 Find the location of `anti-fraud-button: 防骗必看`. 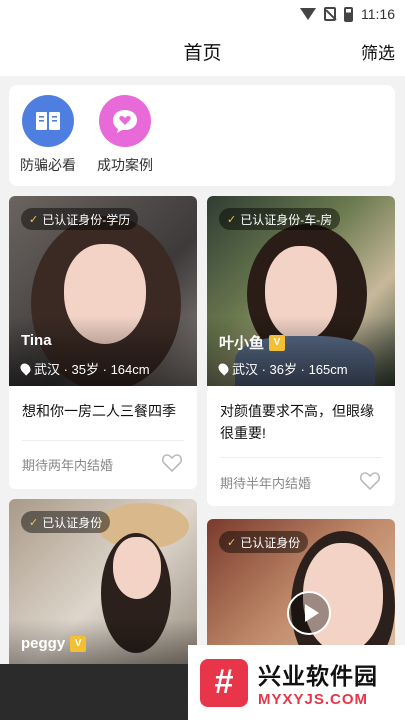

anti-fraud-button: 防骗必看 is located at coordinates (48, 135).